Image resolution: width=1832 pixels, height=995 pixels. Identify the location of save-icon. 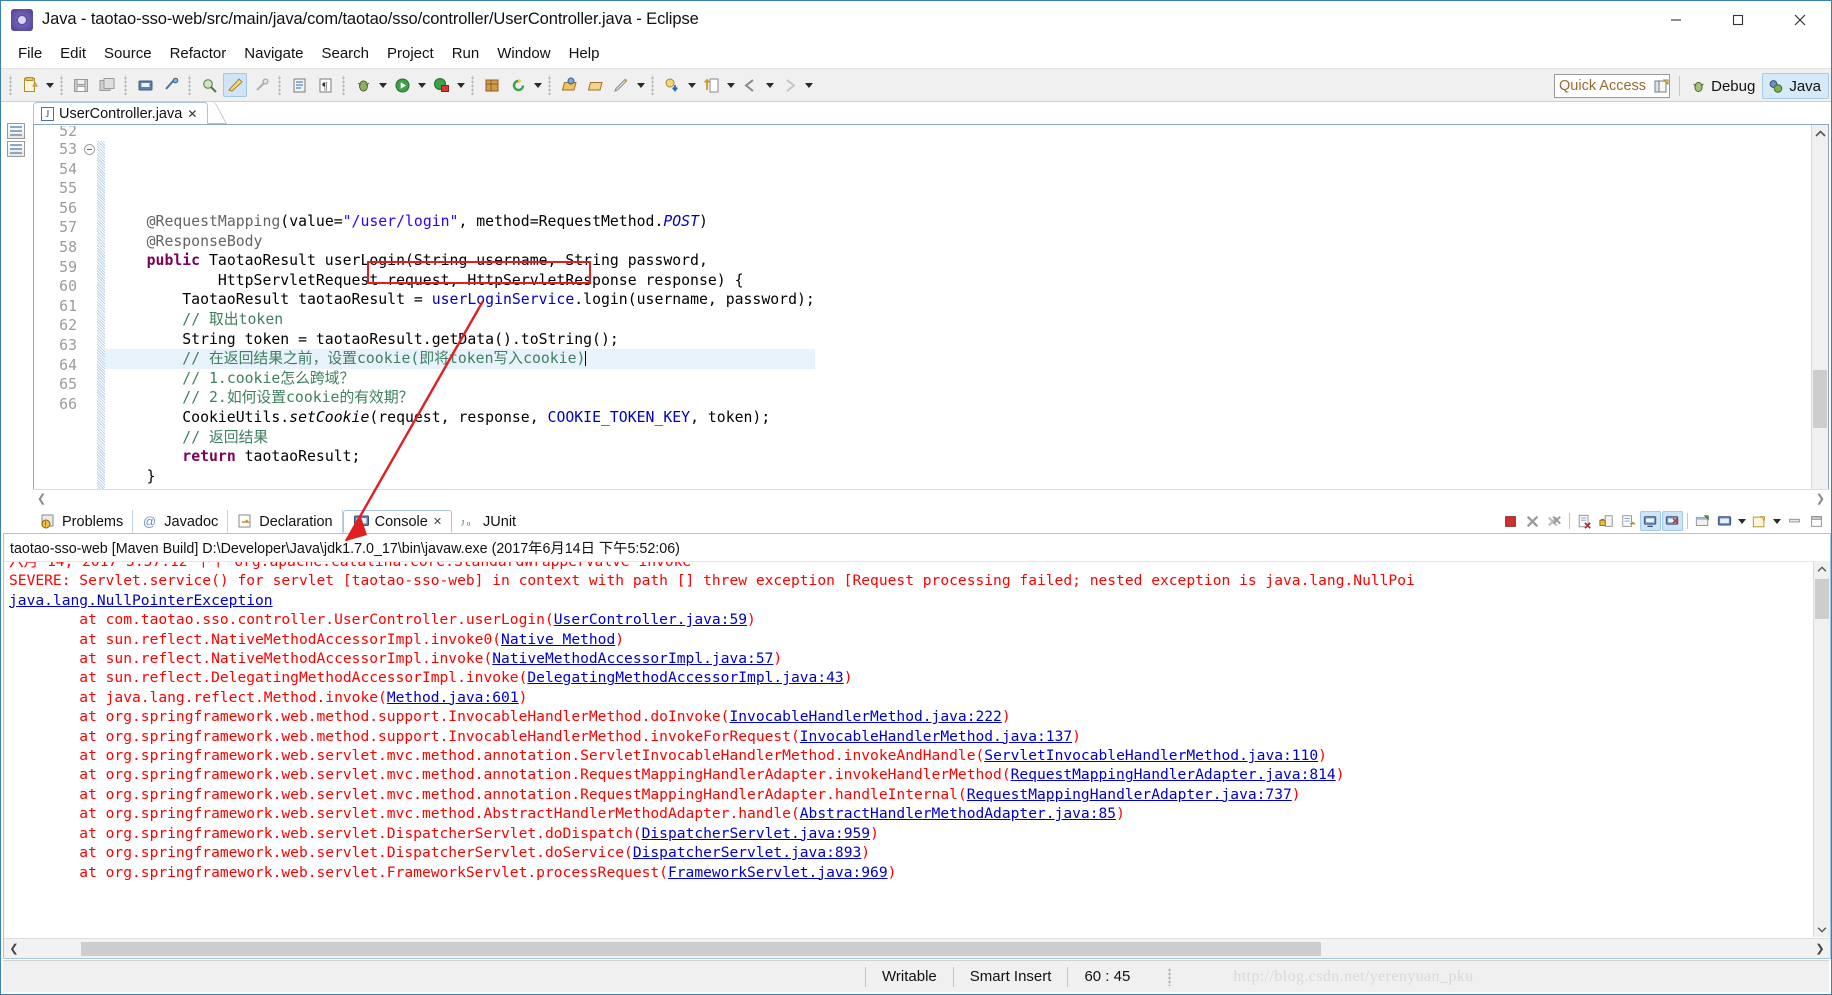
(81, 85).